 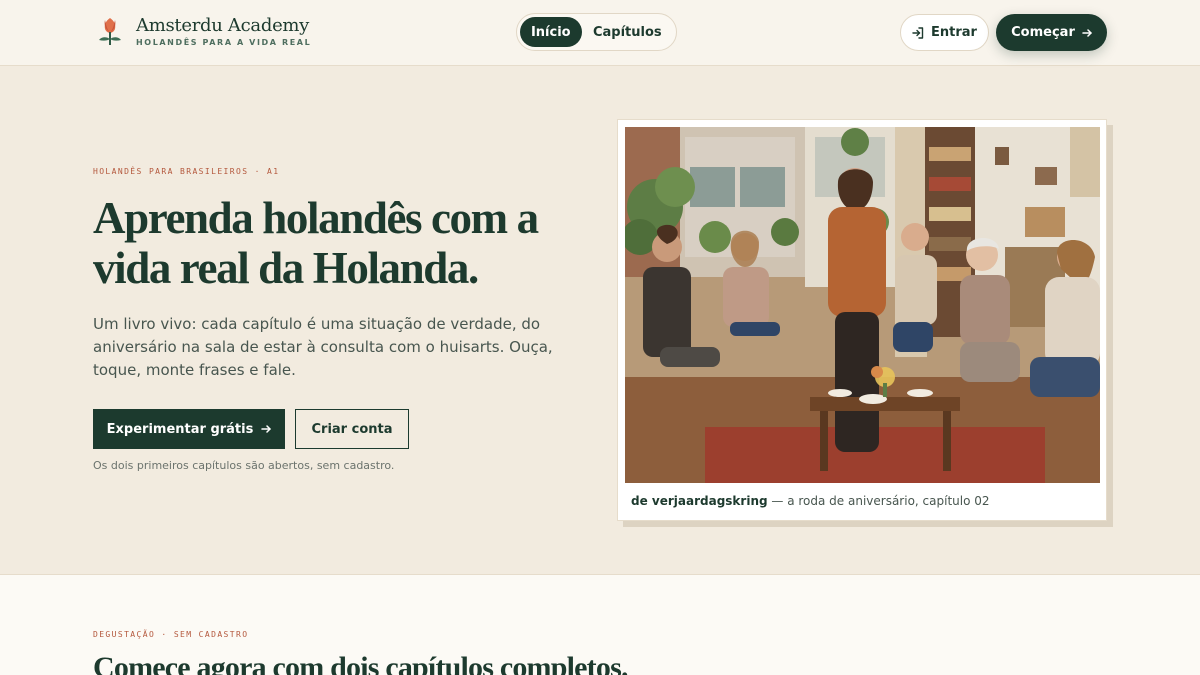 I want to click on try-free-button: Experimentar grátis, so click(x=189, y=429).